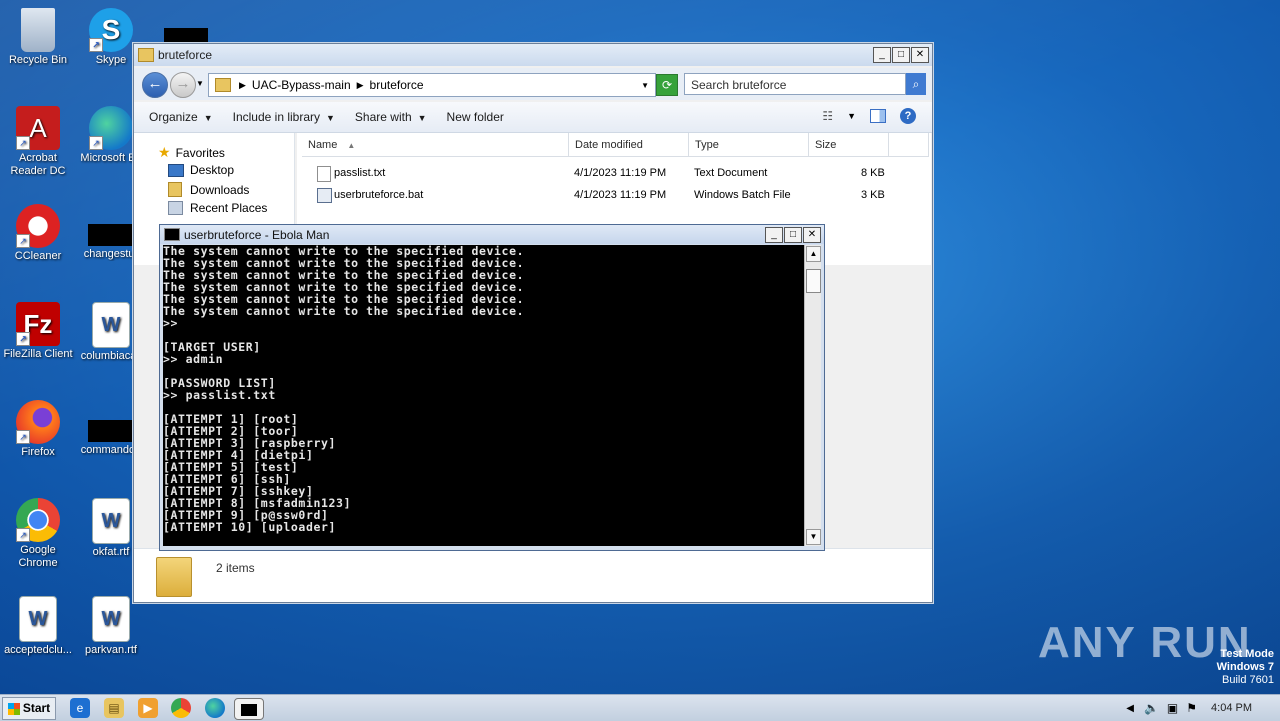 This screenshot has height=721, width=1280. Describe the element at coordinates (827, 116) in the screenshot. I see `change-view-icon: ☷` at that location.